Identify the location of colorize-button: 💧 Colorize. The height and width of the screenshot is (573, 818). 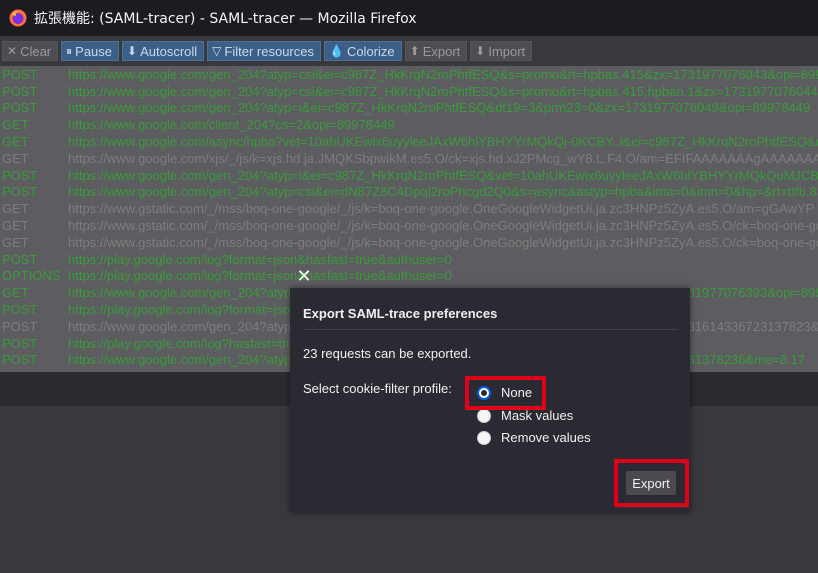
(362, 51).